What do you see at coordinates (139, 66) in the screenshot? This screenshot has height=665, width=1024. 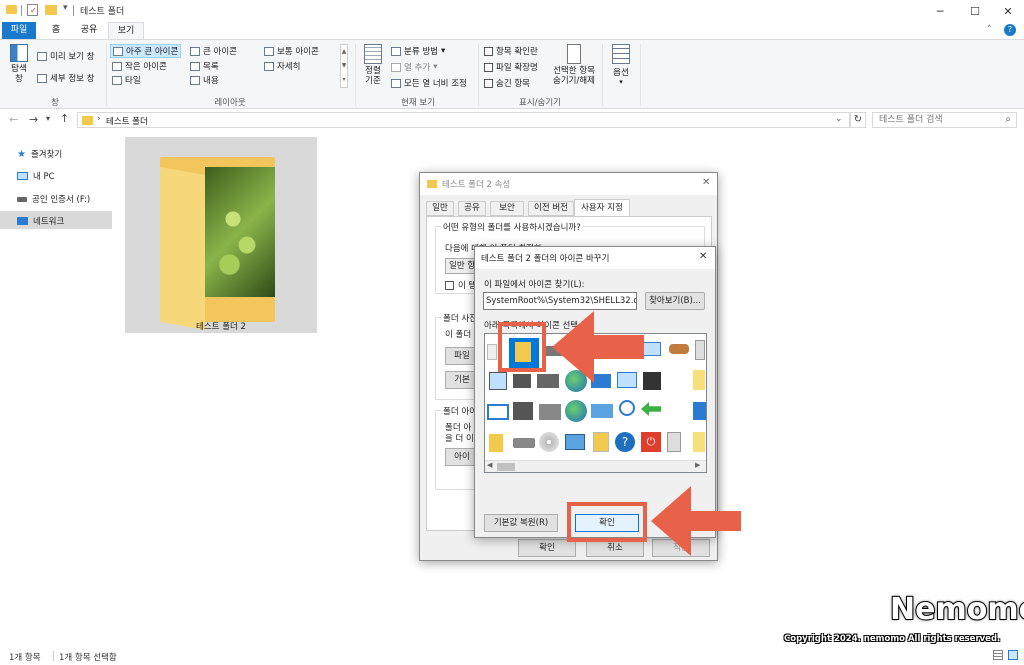 I see `small-icons-option: 작은 아이콘` at bounding box center [139, 66].